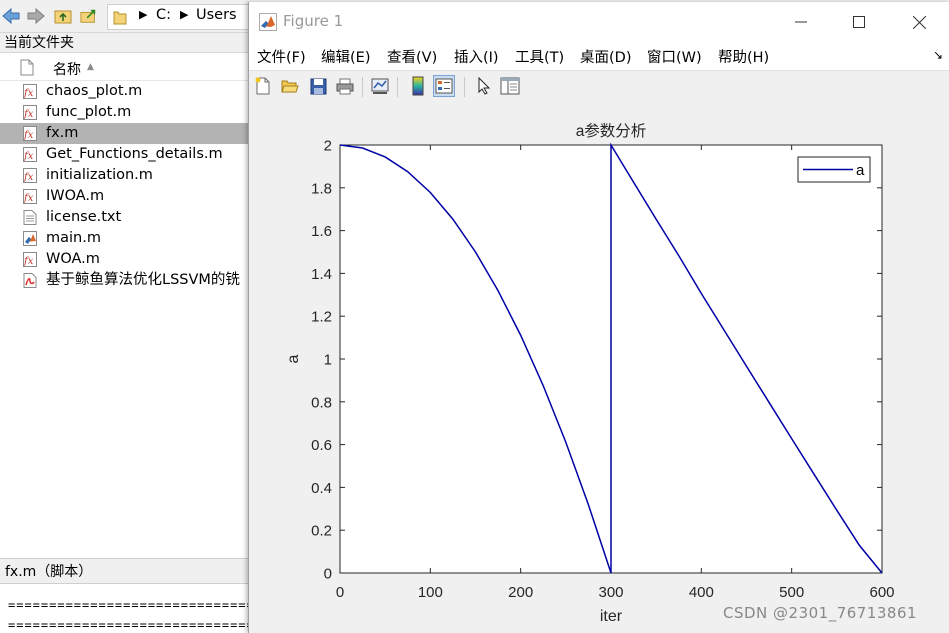  Describe the element at coordinates (701, 592) in the screenshot. I see `x-tick-label: 400` at that location.